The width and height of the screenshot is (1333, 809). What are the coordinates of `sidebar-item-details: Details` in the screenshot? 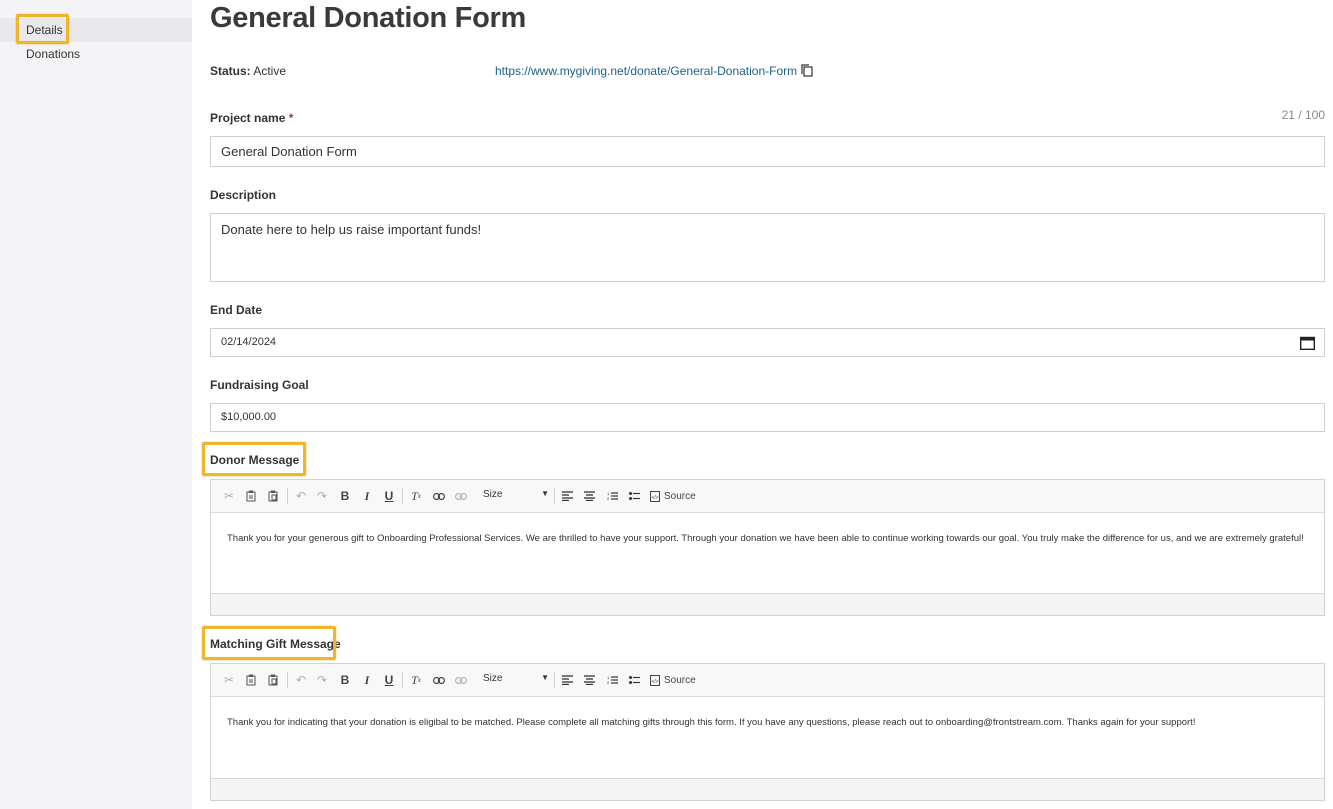 It's located at (96, 30).